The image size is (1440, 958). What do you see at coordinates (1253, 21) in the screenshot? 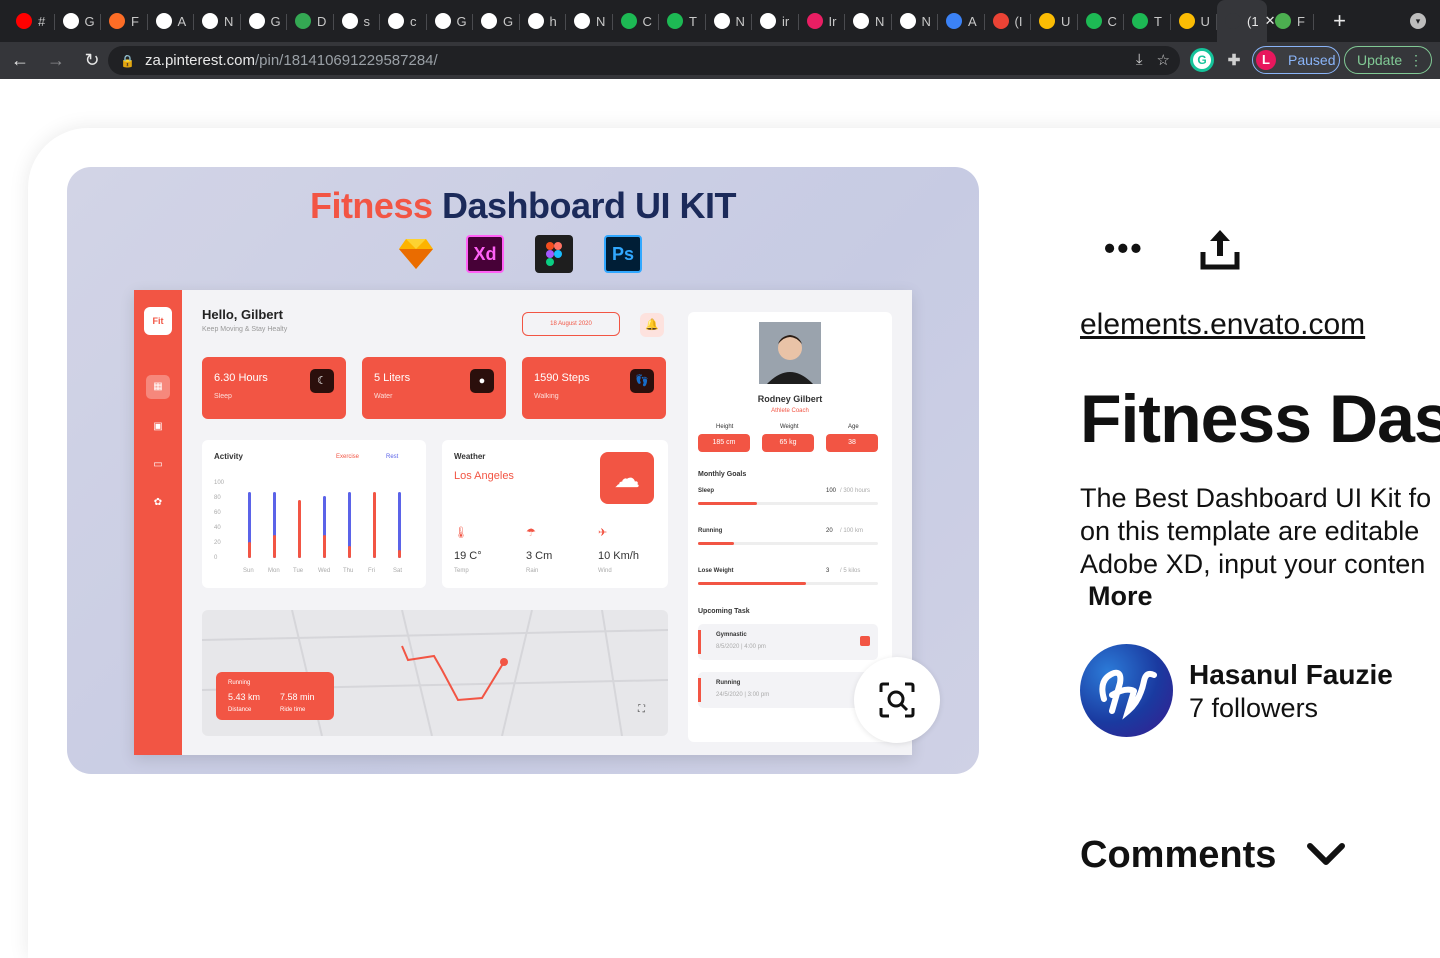
I see `tab-label: (1` at bounding box center [1253, 21].